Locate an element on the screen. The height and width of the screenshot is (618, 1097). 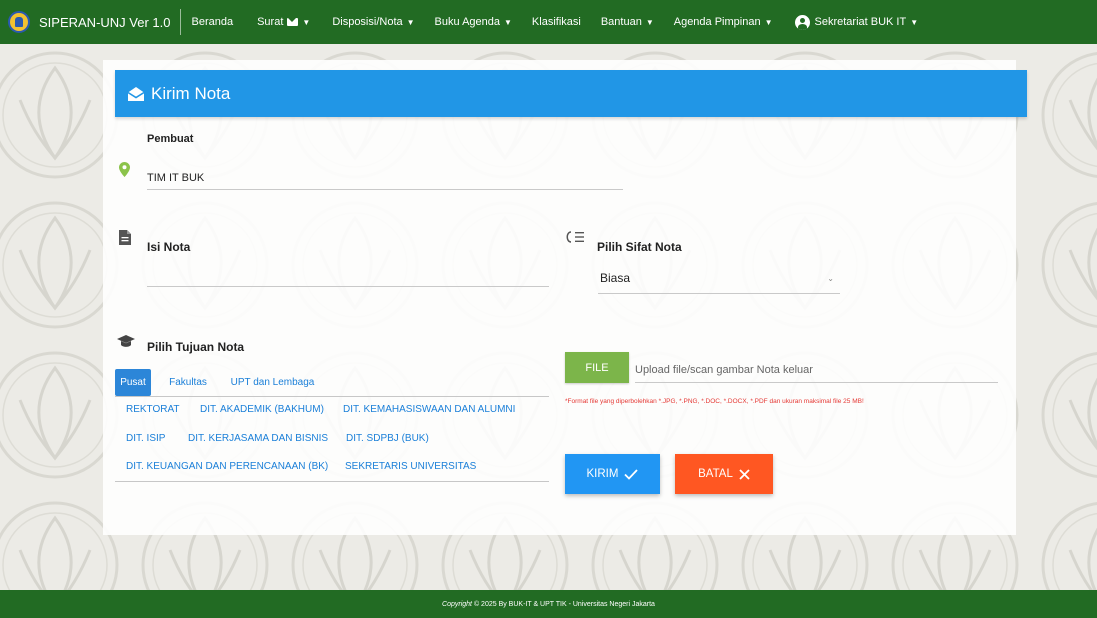
nav-surat: Surat ▼ is located at coordinates (283, 22).